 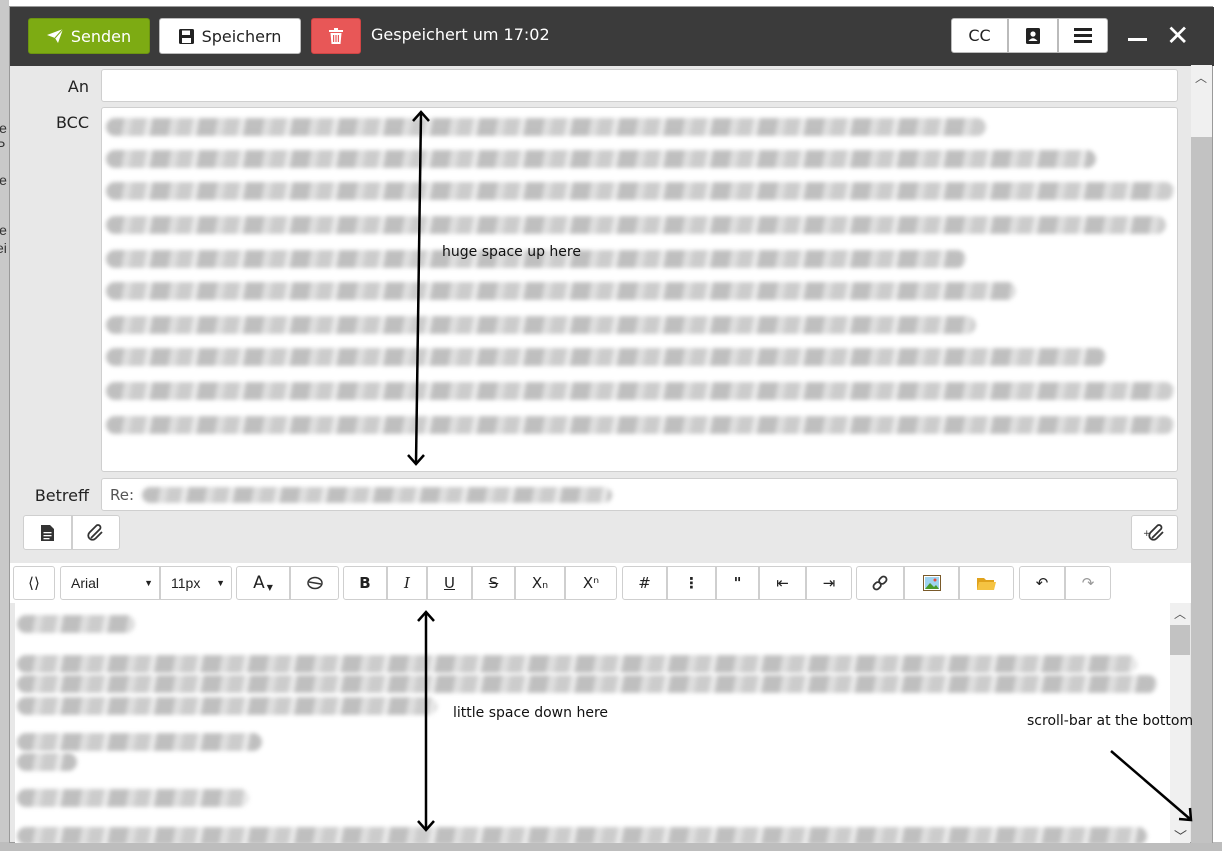 I want to click on folder-icon, so click(x=986, y=583).